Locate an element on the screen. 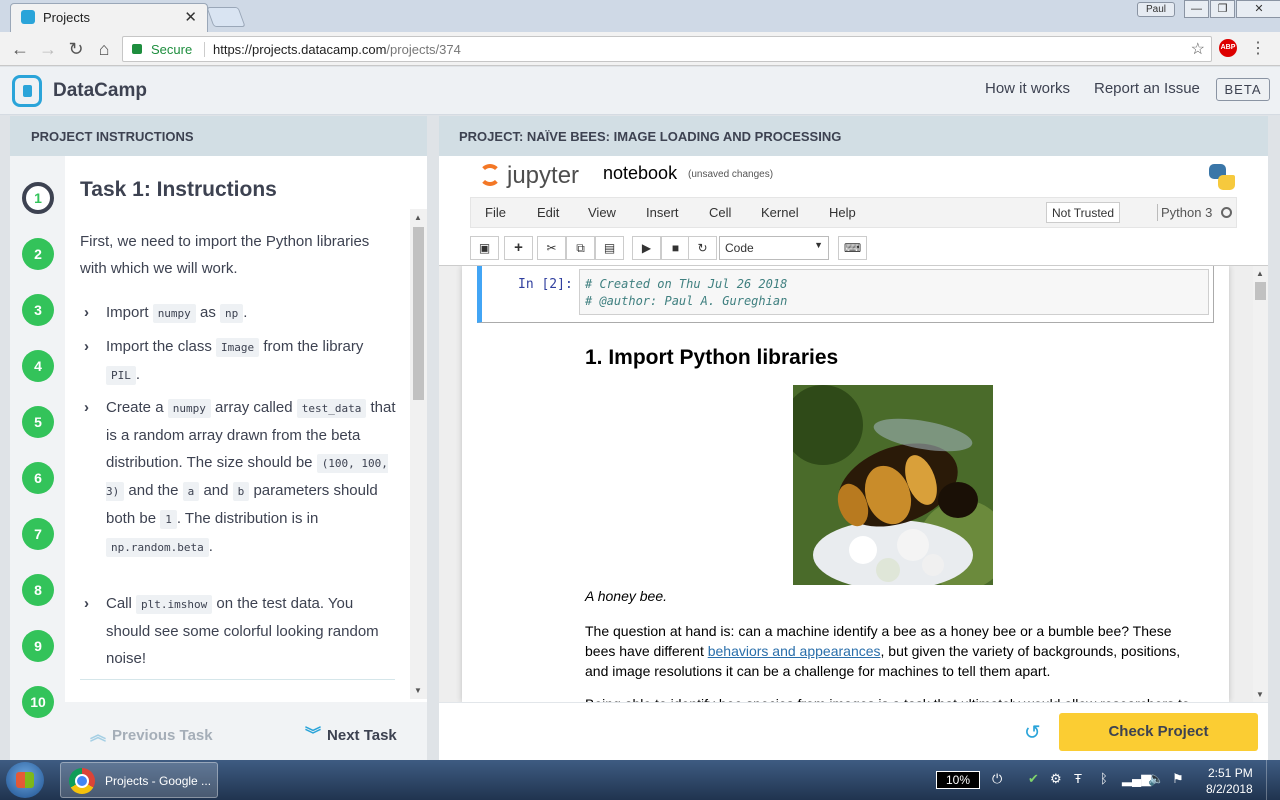 The width and height of the screenshot is (1280, 800). jupyter-logo-icon is located at coordinates (490, 175).